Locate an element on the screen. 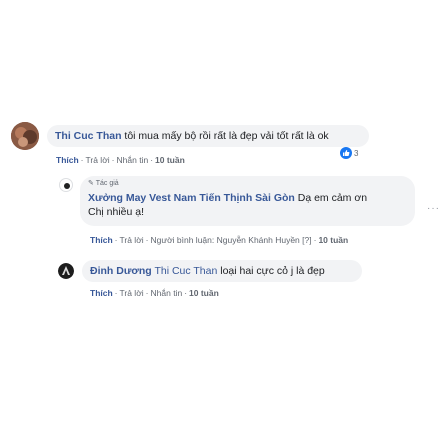  pencil-icon: ✎ is located at coordinates (91, 183).